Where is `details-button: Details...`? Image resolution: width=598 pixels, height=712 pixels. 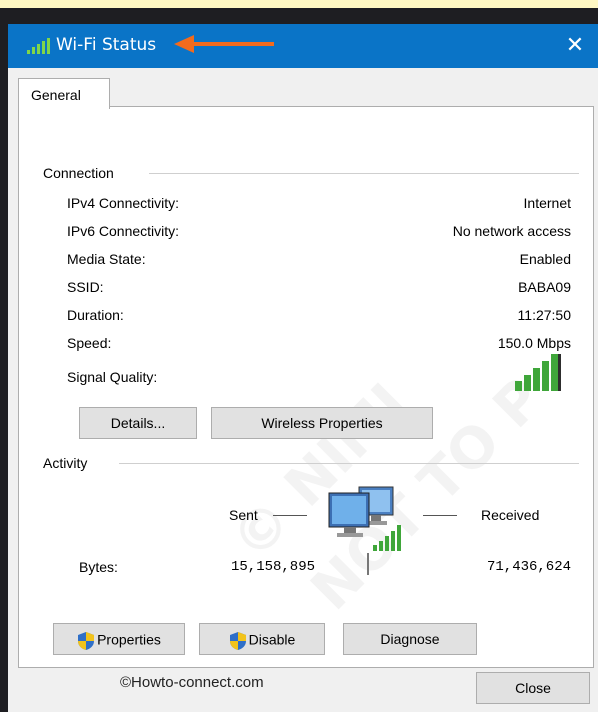 details-button: Details... is located at coordinates (138, 423).